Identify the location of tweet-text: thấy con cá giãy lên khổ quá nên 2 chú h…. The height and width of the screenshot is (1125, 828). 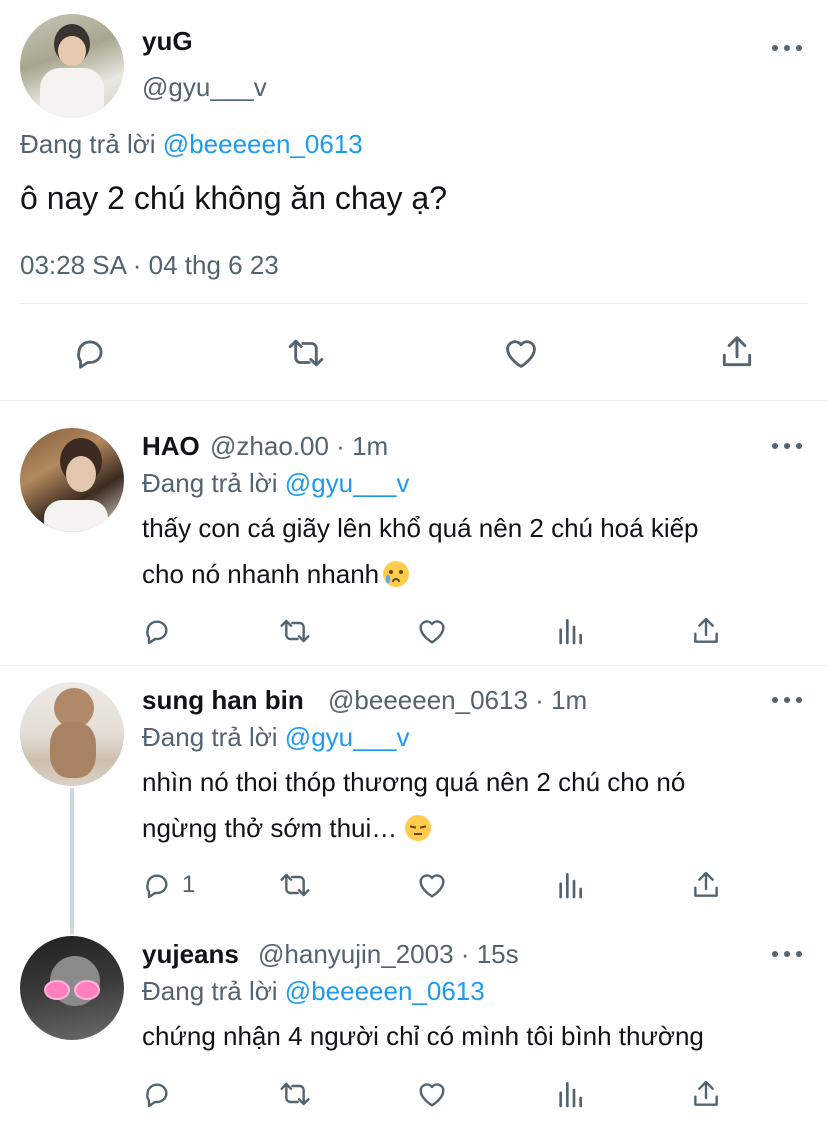
(477, 551).